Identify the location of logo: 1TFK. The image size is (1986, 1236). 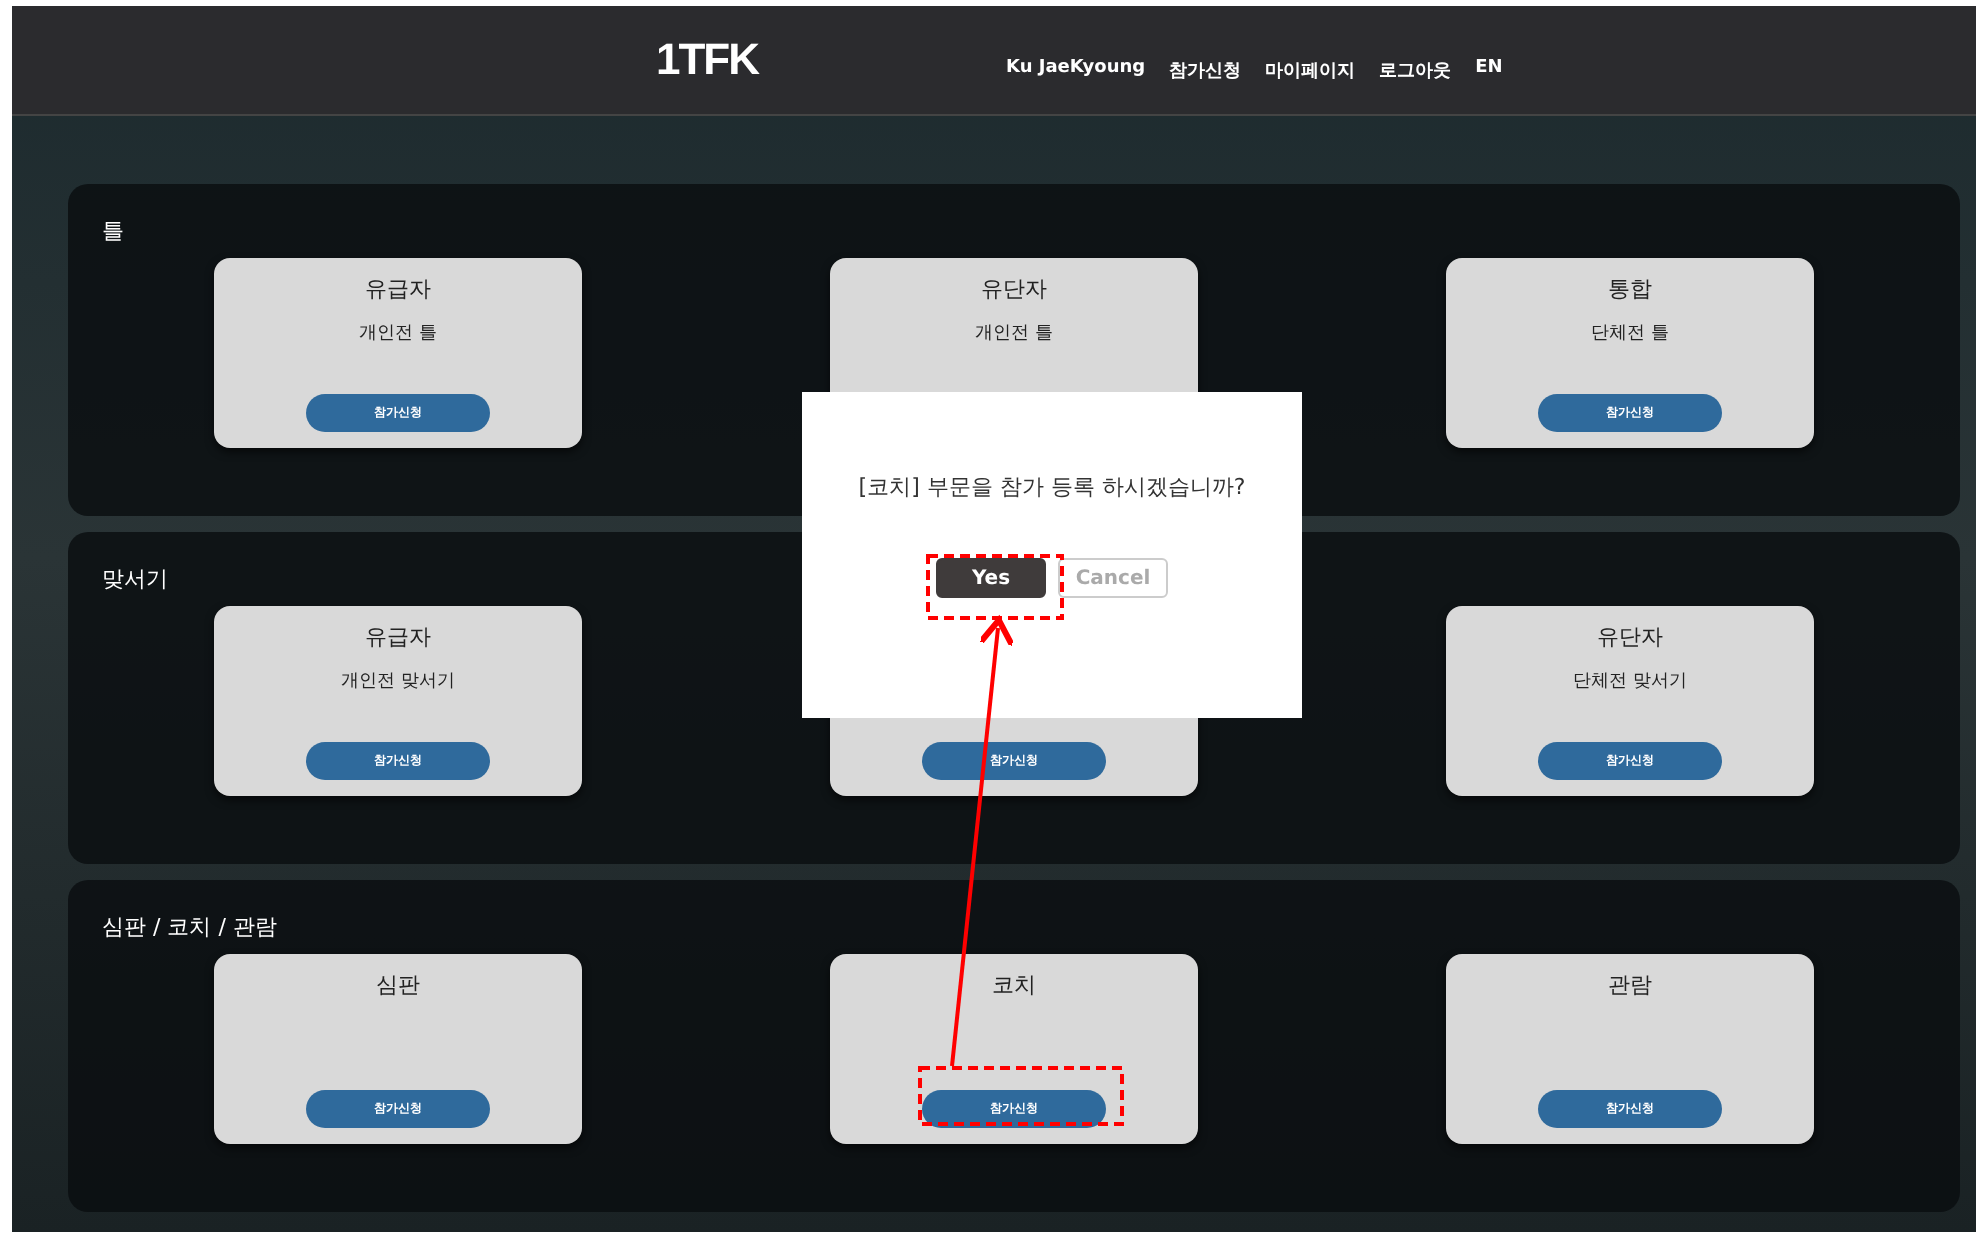
(707, 60).